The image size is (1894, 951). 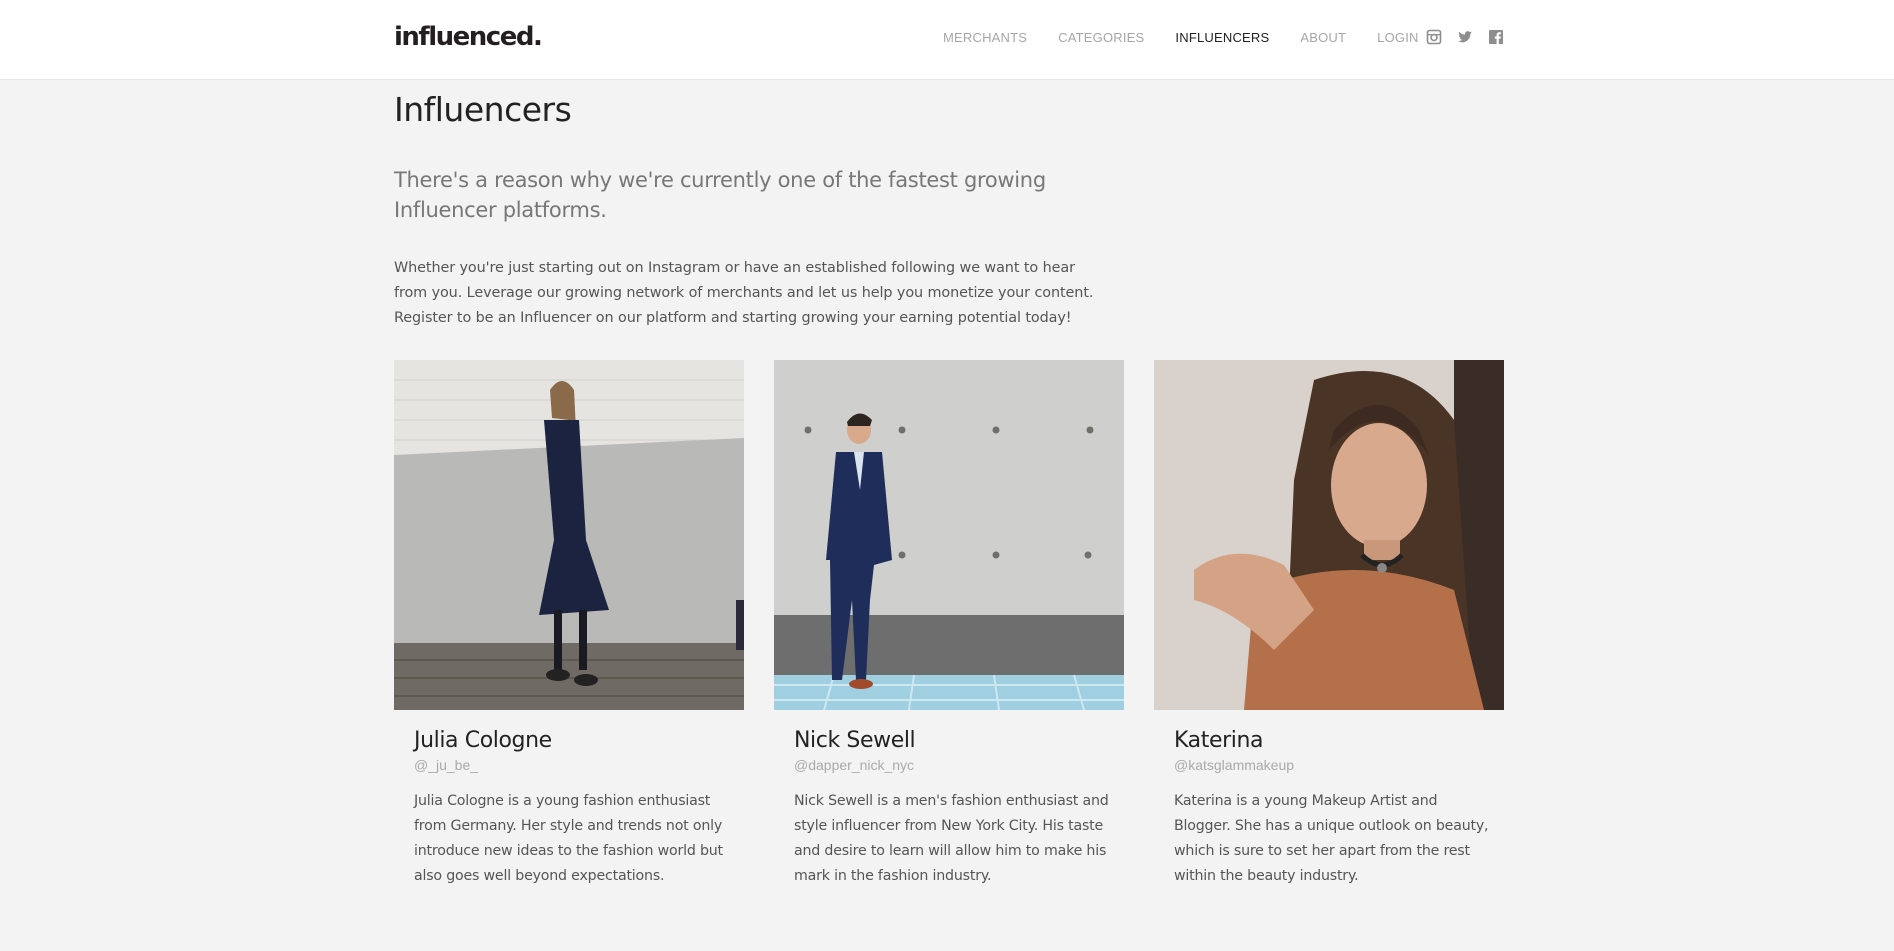 I want to click on nav-login: LOGIN, so click(x=1397, y=38).